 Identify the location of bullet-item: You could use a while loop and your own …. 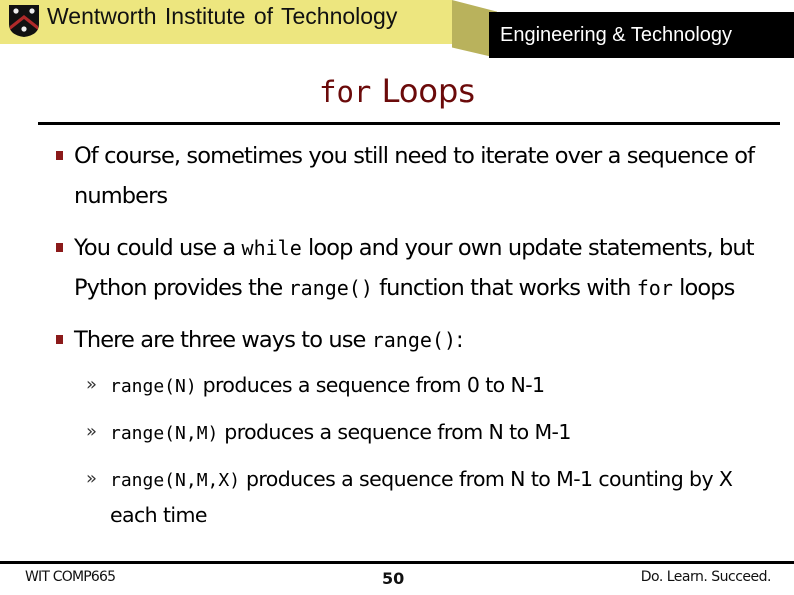
(415, 268).